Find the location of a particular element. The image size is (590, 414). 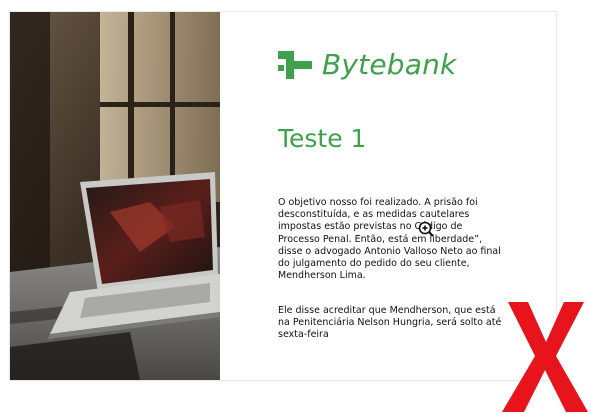

bytebank-logo-icon is located at coordinates (295, 64).